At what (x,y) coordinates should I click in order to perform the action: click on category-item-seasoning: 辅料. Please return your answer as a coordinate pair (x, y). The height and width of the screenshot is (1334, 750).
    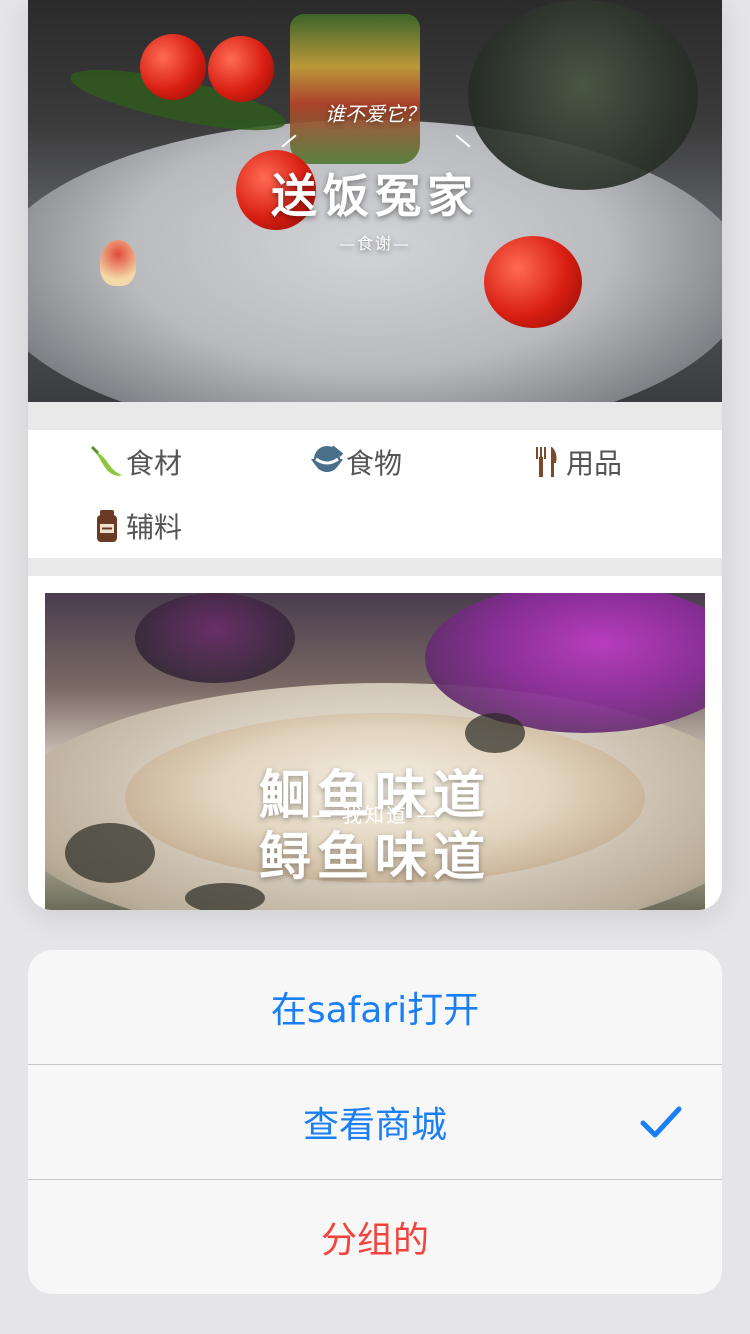
    Looking at the image, I should click on (136, 526).